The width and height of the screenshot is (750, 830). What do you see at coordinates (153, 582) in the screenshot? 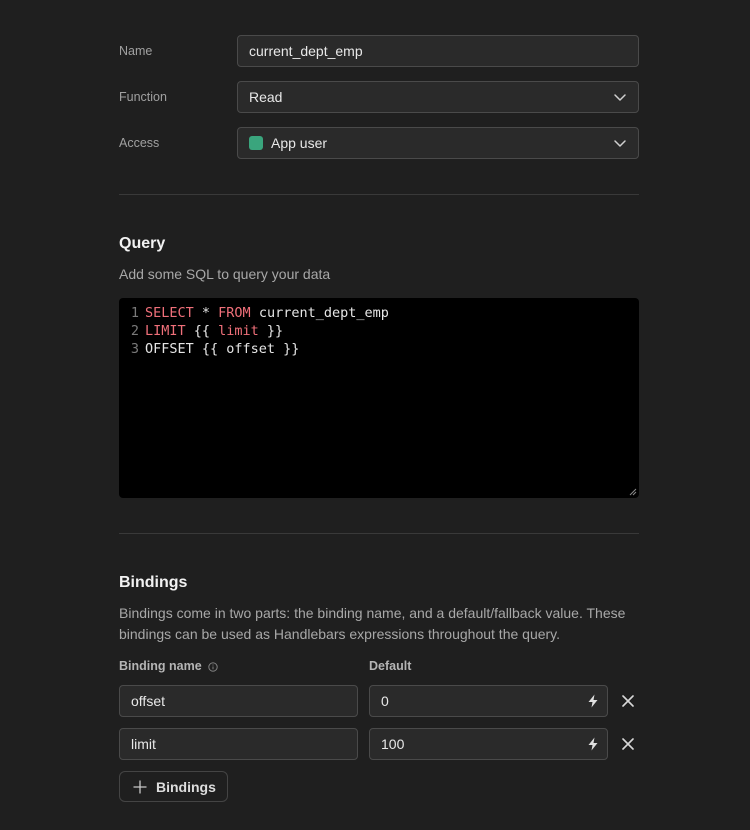
I see `bindings-title: Bindings` at bounding box center [153, 582].